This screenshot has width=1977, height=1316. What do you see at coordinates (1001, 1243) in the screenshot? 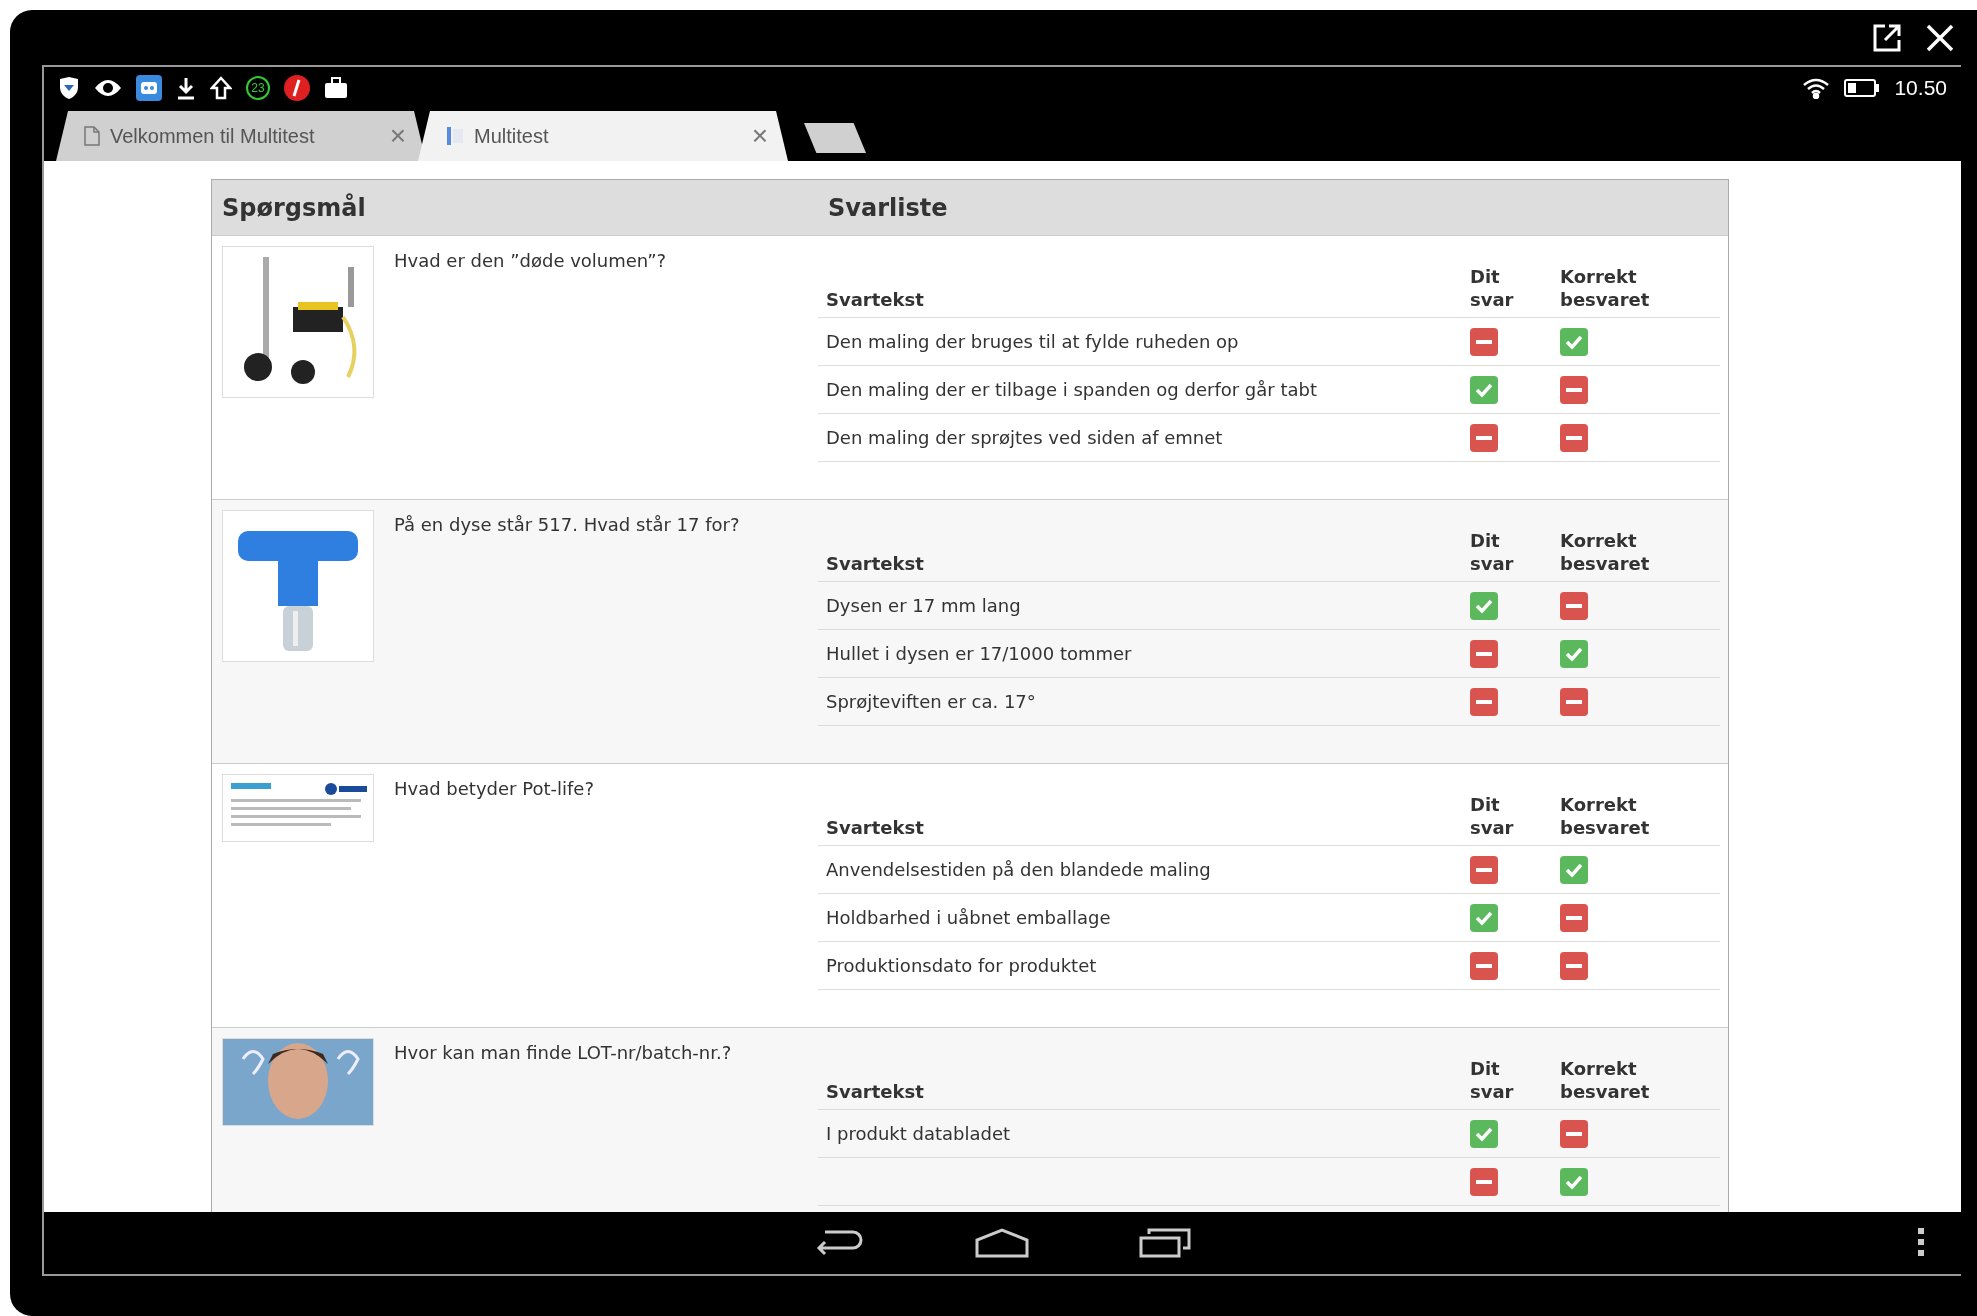
I see `home-icon` at bounding box center [1001, 1243].